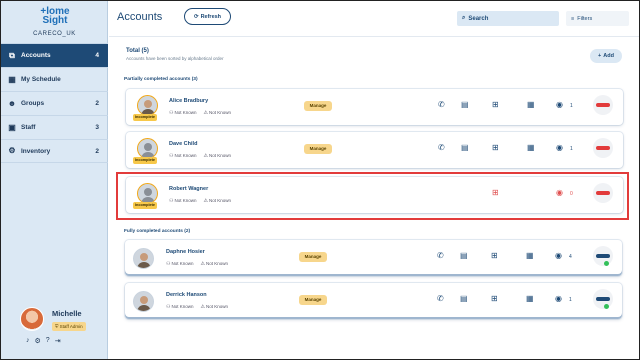  I want to click on add-button: + Add, so click(606, 56).